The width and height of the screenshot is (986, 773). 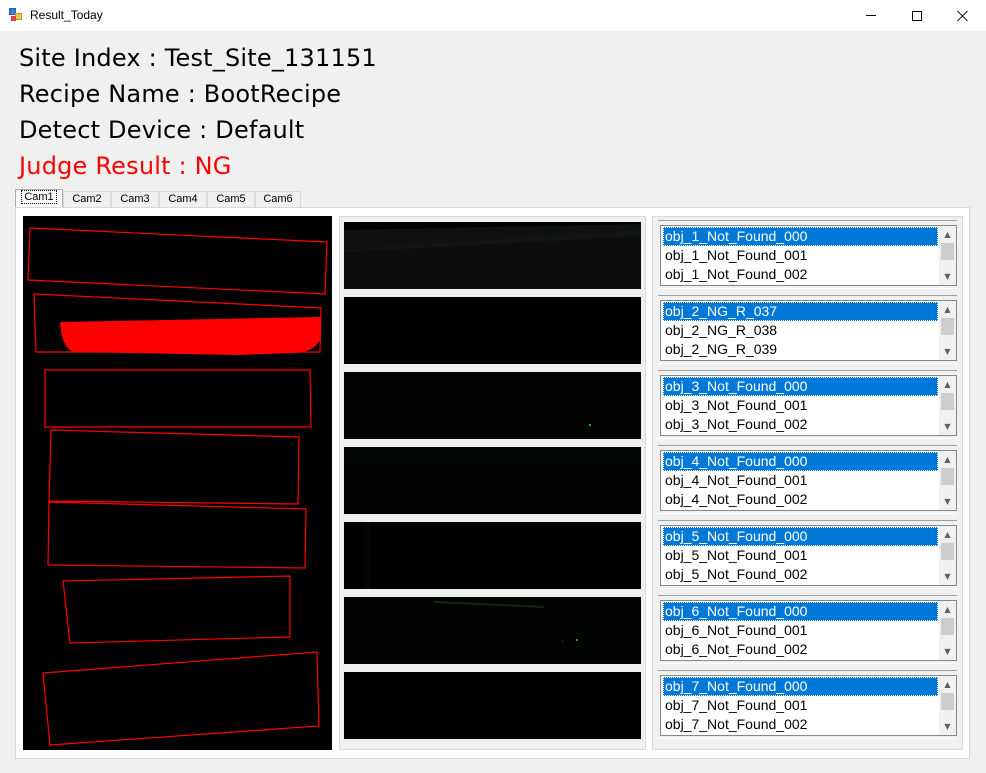 What do you see at coordinates (800, 611) in the screenshot?
I see `list-item: obj_6_Not_Found_000` at bounding box center [800, 611].